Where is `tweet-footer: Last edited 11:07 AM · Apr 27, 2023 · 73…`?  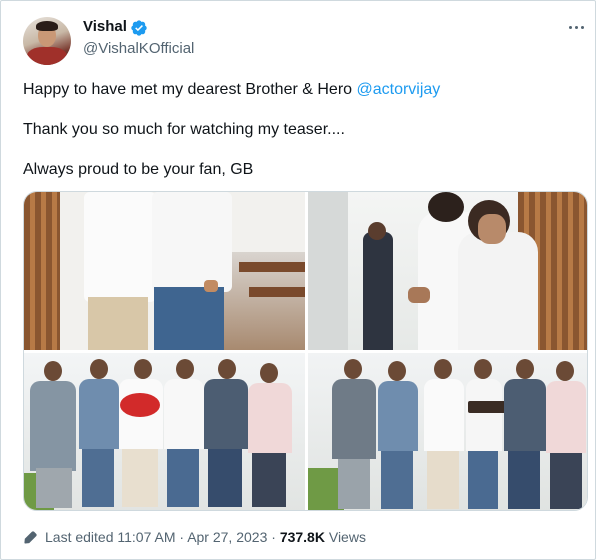 tweet-footer: Last edited 11:07 AM · Apr 27, 2023 · 73… is located at coordinates (205, 537).